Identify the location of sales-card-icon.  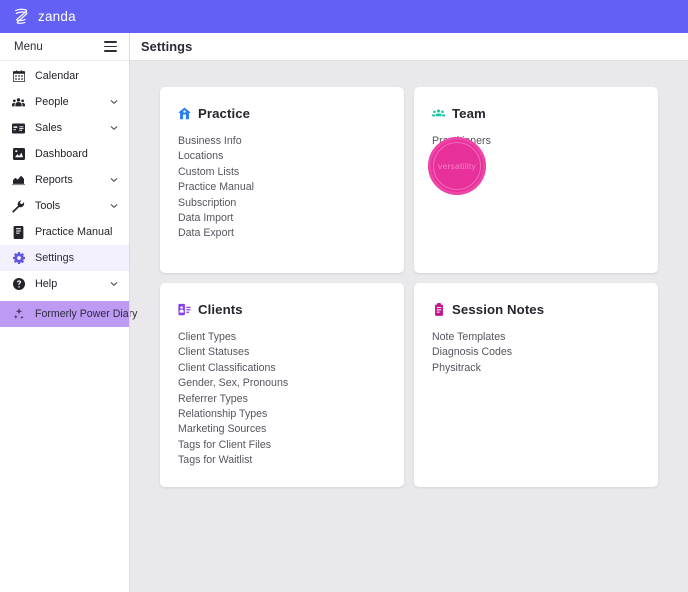
(18, 128).